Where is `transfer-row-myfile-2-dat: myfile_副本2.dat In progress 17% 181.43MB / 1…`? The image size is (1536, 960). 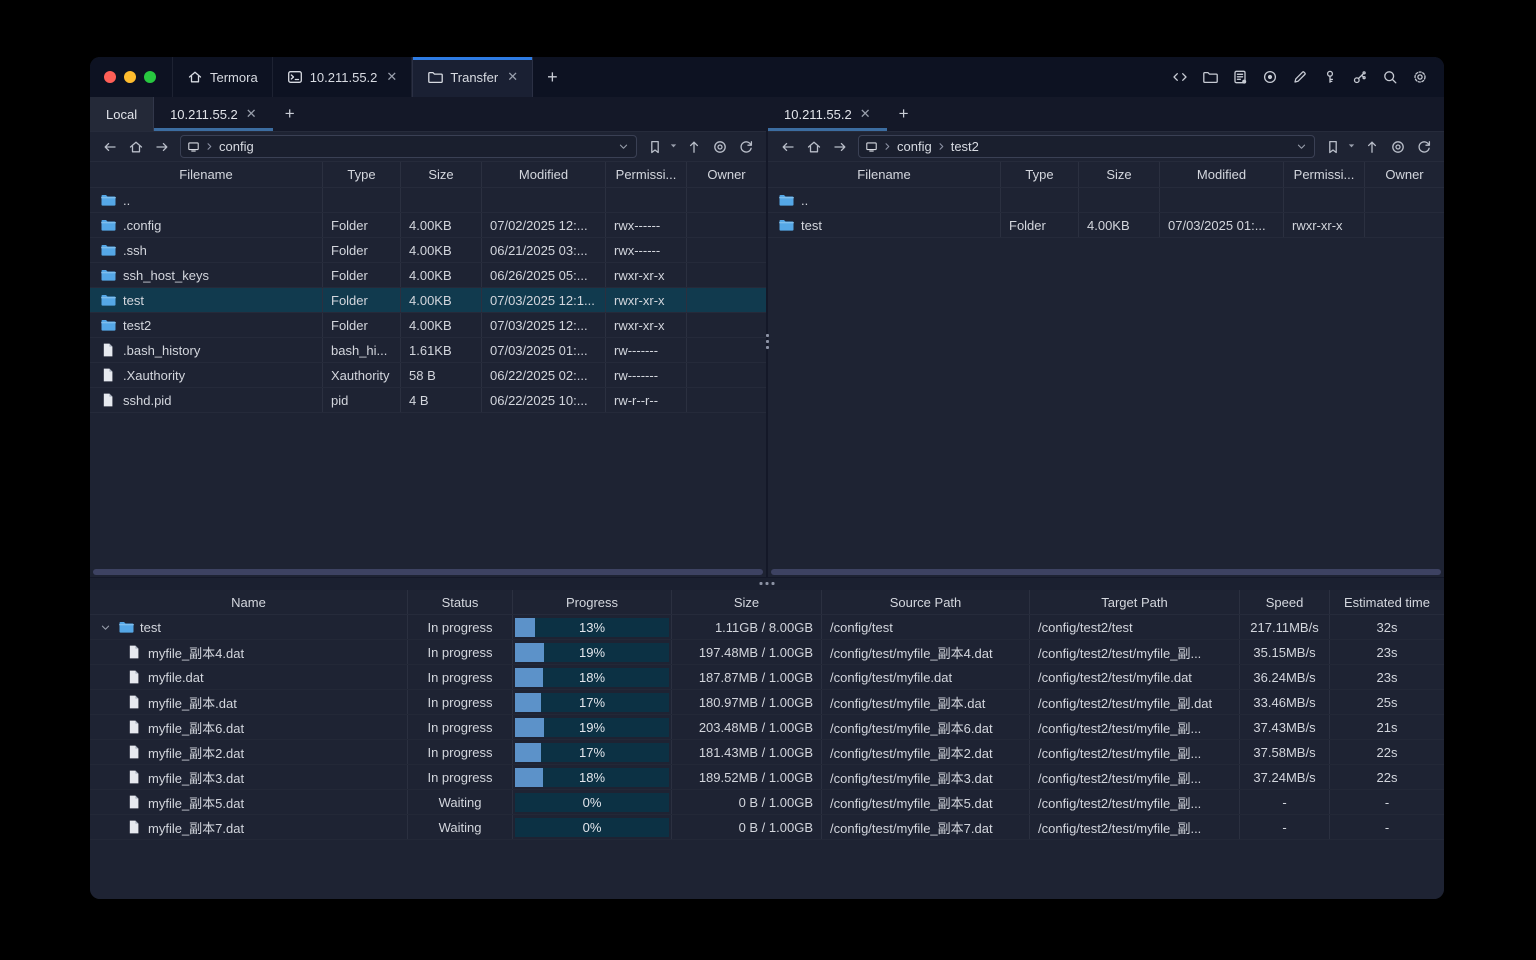
transfer-row-myfile-2-dat: myfile_副本2.dat In progress 17% 181.43MB / 1… is located at coordinates (767, 752).